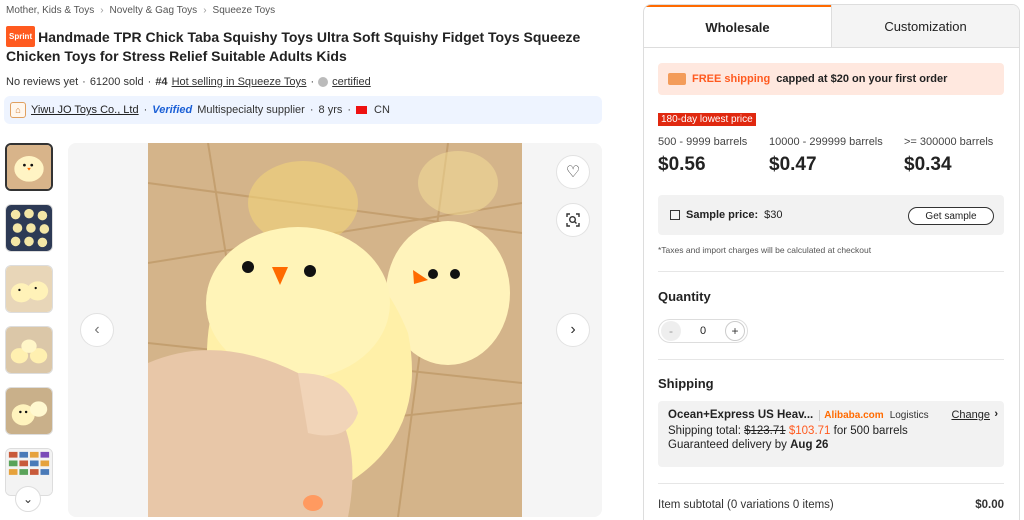  What do you see at coordinates (951, 216) in the screenshot?
I see `get-sample-button: Get sample` at bounding box center [951, 216].